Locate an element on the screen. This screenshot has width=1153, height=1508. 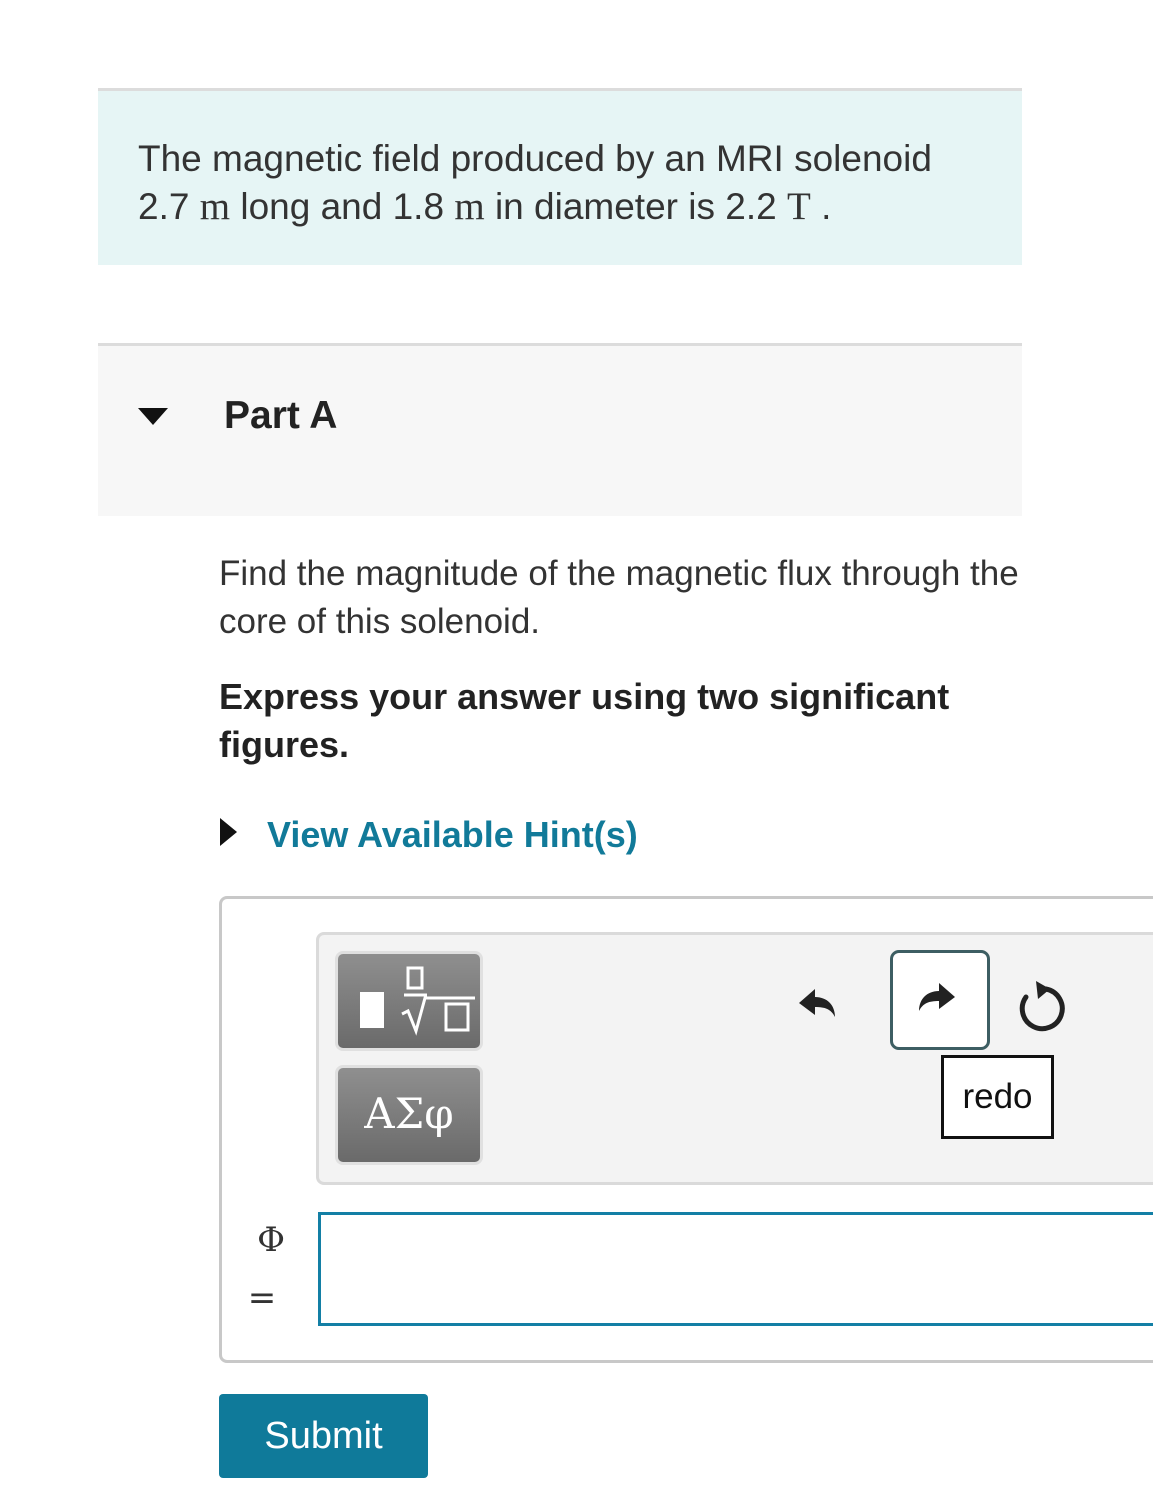
intro-text-2: long and is located at coordinates (311, 206).